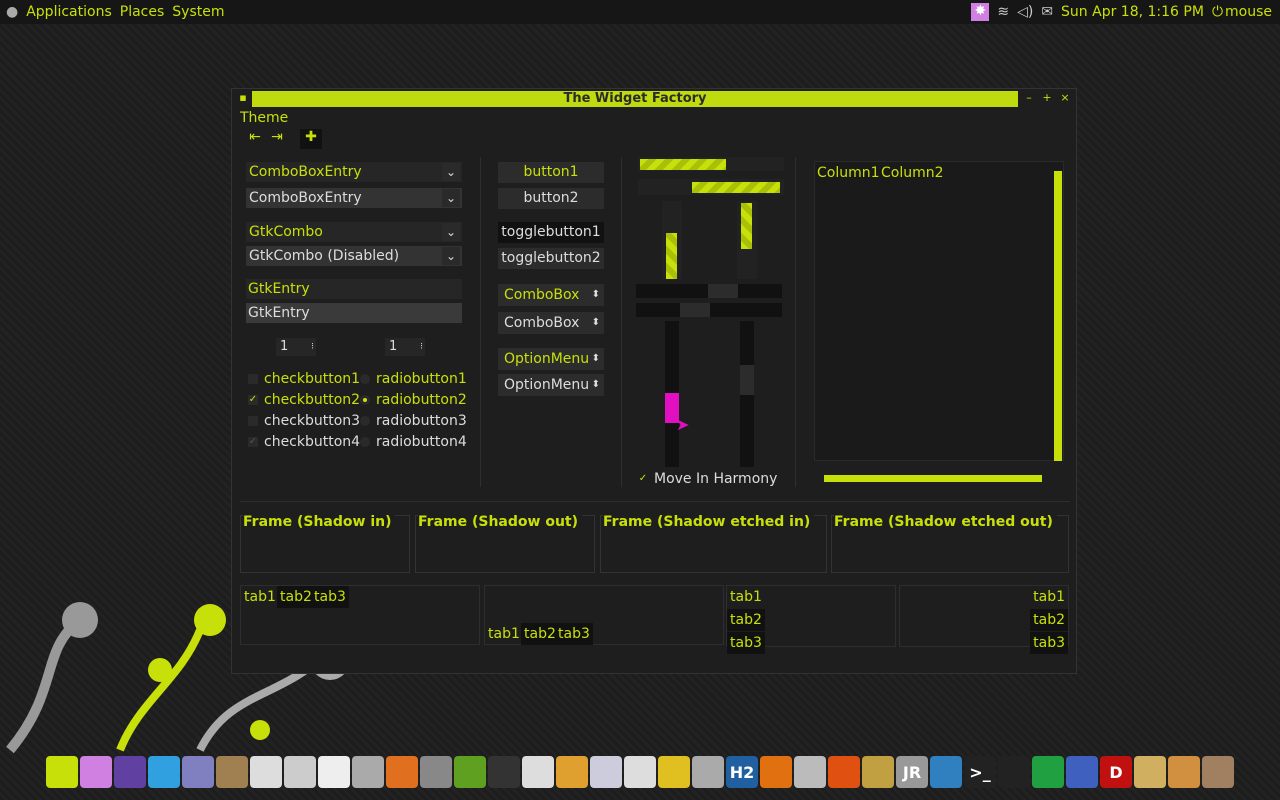  What do you see at coordinates (304, 400) in the screenshot?
I see `checkbutton-2: ✓ checkbutton2` at bounding box center [304, 400].